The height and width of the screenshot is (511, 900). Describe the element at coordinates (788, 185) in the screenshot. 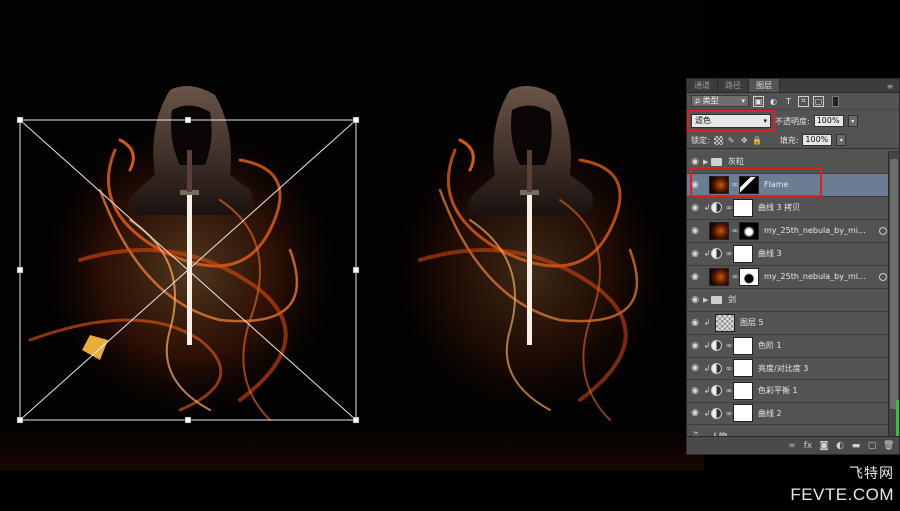

I see `layer-flame: ◉ ∞ Flame` at that location.